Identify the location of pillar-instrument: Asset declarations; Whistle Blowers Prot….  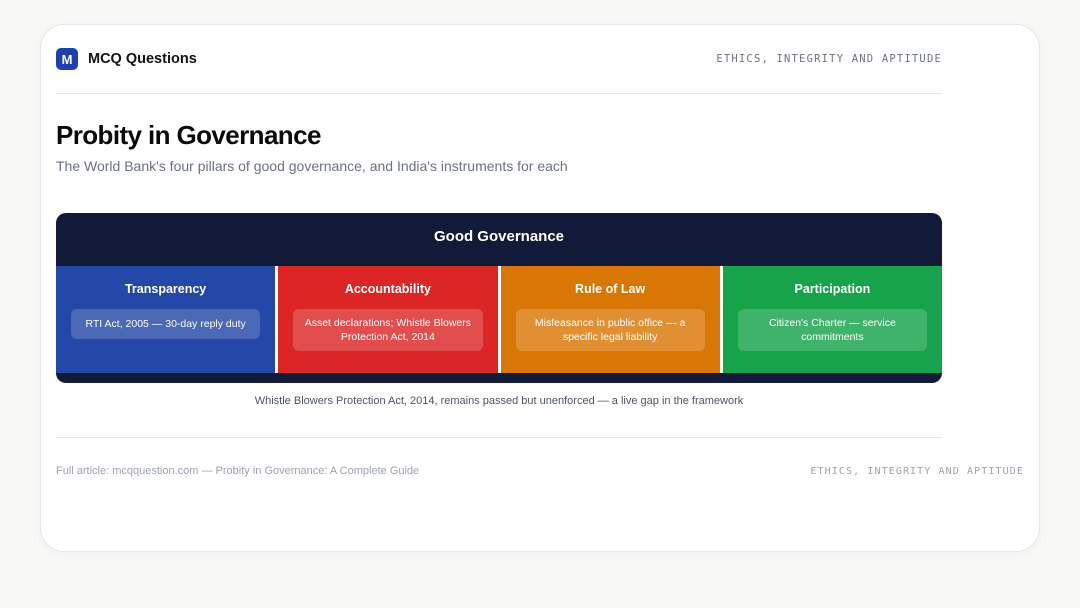
(388, 330).